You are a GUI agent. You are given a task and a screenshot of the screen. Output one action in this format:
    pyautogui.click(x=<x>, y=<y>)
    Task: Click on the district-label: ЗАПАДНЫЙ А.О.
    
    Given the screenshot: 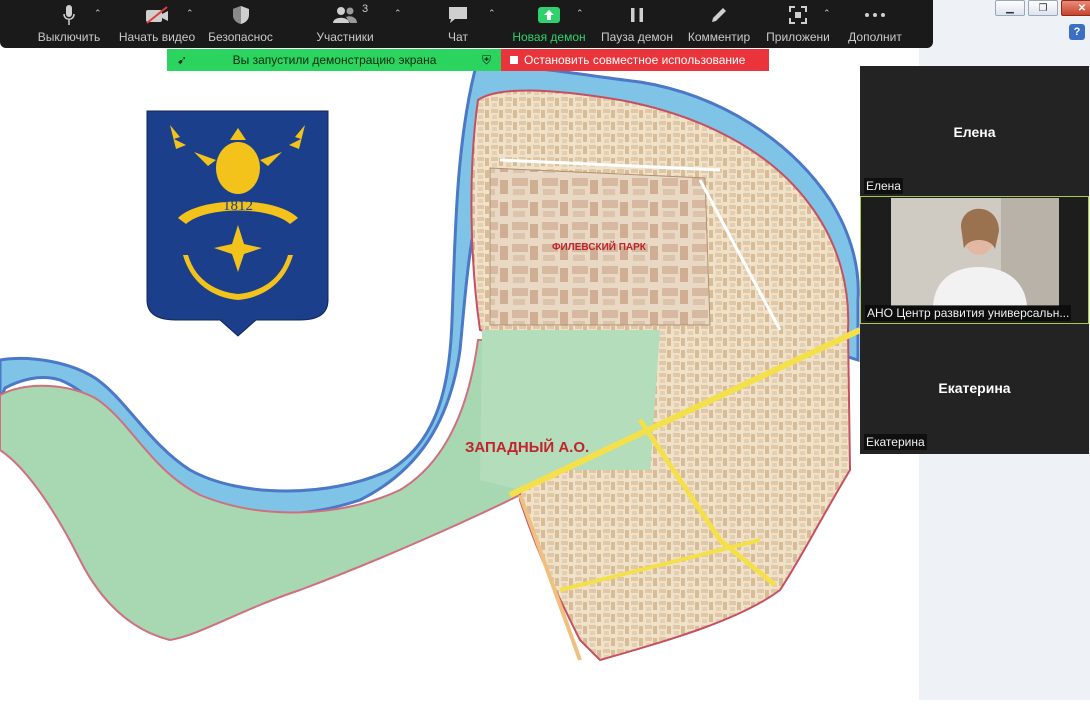 What is the action you would take?
    pyautogui.click(x=527, y=447)
    